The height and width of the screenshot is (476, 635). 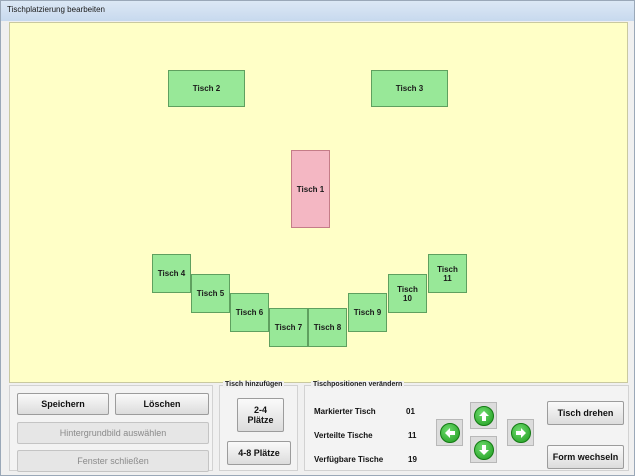 What do you see at coordinates (585, 457) in the screenshot?
I see `change-shape-button: Form wechseln` at bounding box center [585, 457].